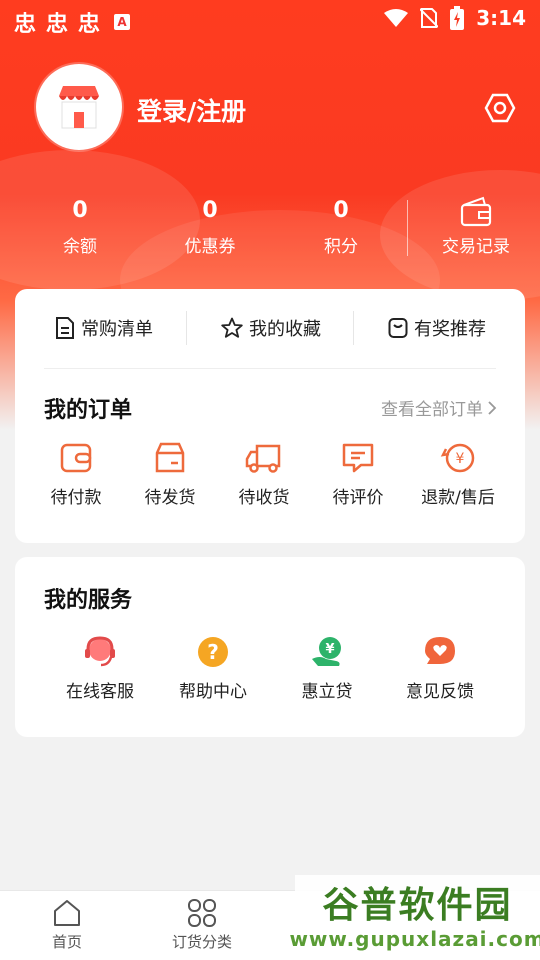  Describe the element at coordinates (67, 913) in the screenshot. I see `home-icon` at that location.